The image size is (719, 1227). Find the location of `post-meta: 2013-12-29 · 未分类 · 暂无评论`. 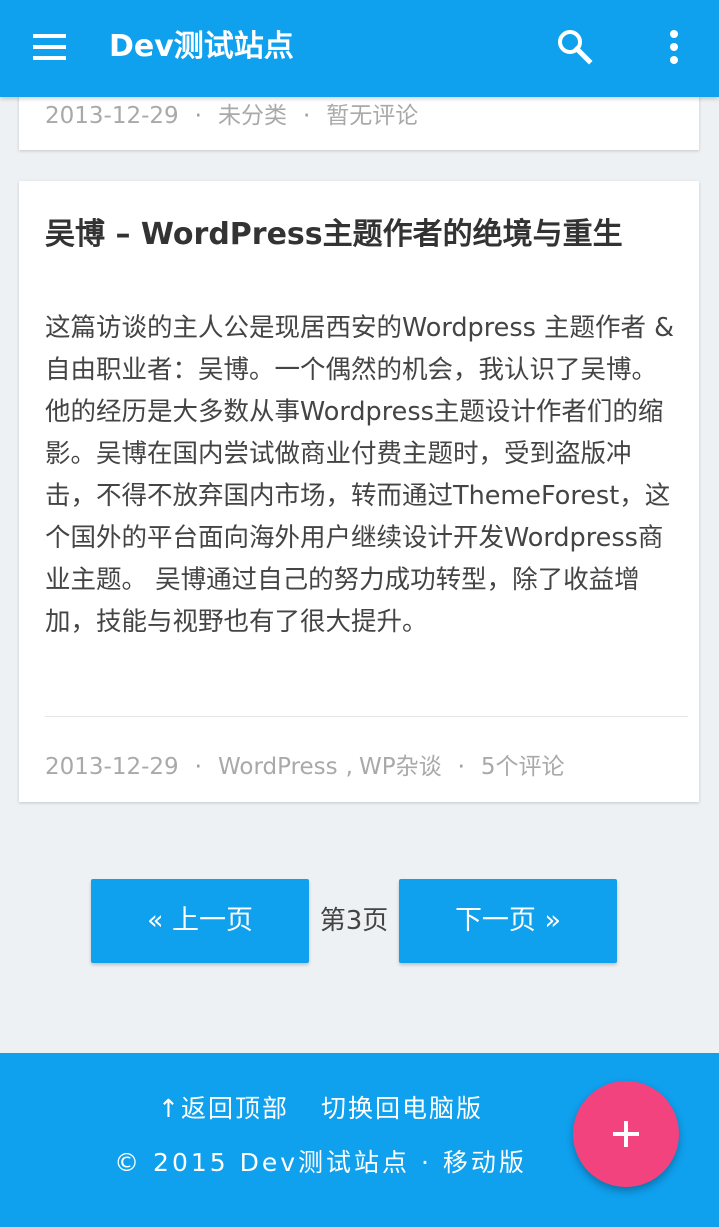

post-meta: 2013-12-29 · 未分类 · 暂无评论 is located at coordinates (231, 113).